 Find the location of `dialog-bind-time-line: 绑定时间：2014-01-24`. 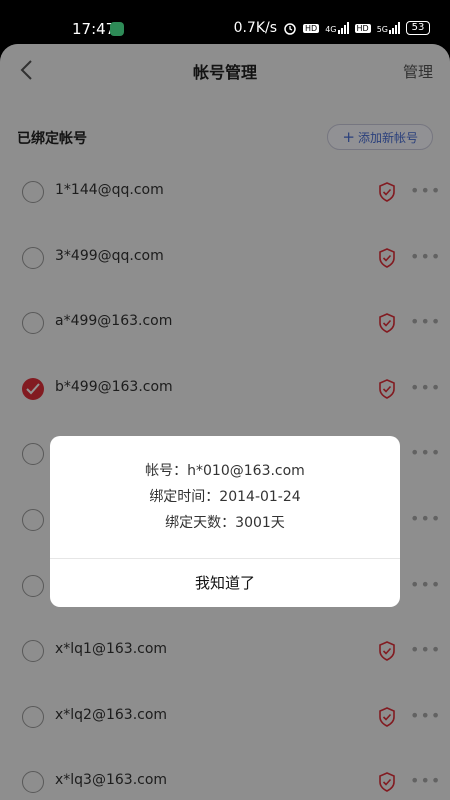

dialog-bind-time-line: 绑定时间：2014-01-24 is located at coordinates (225, 497).